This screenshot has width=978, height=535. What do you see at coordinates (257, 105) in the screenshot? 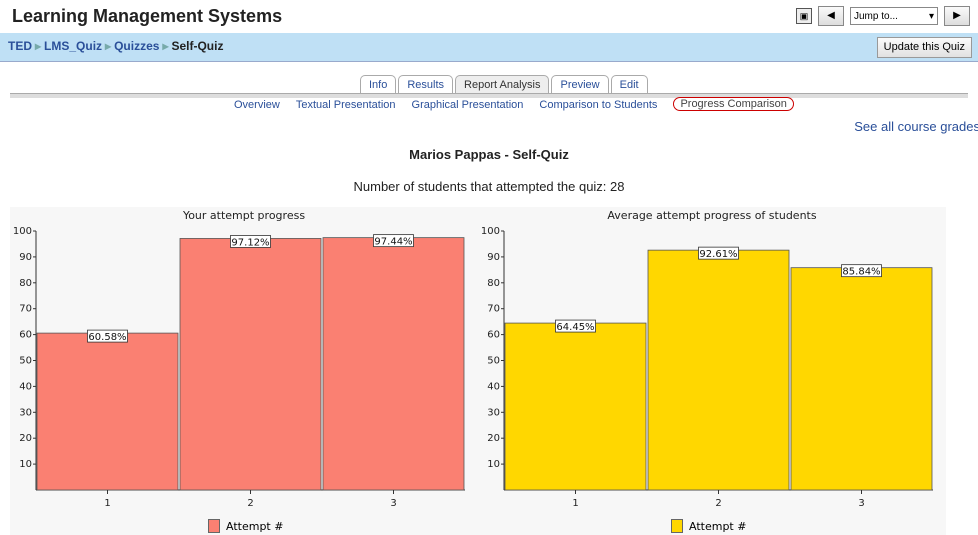
I see `subtab-overview: Overview` at bounding box center [257, 105].